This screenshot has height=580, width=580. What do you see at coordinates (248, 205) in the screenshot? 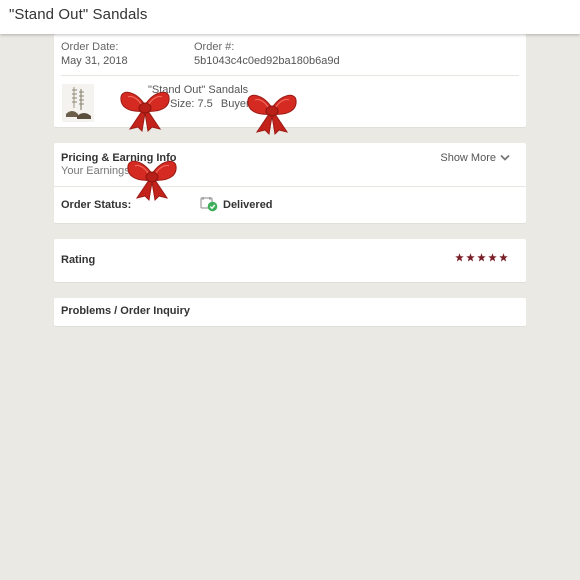
I see `order-status-value: Delivered` at bounding box center [248, 205].